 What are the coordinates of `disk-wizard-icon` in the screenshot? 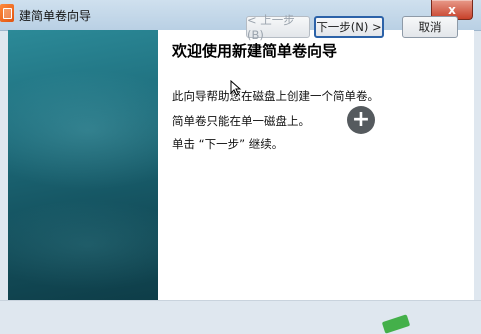 It's located at (7, 13).